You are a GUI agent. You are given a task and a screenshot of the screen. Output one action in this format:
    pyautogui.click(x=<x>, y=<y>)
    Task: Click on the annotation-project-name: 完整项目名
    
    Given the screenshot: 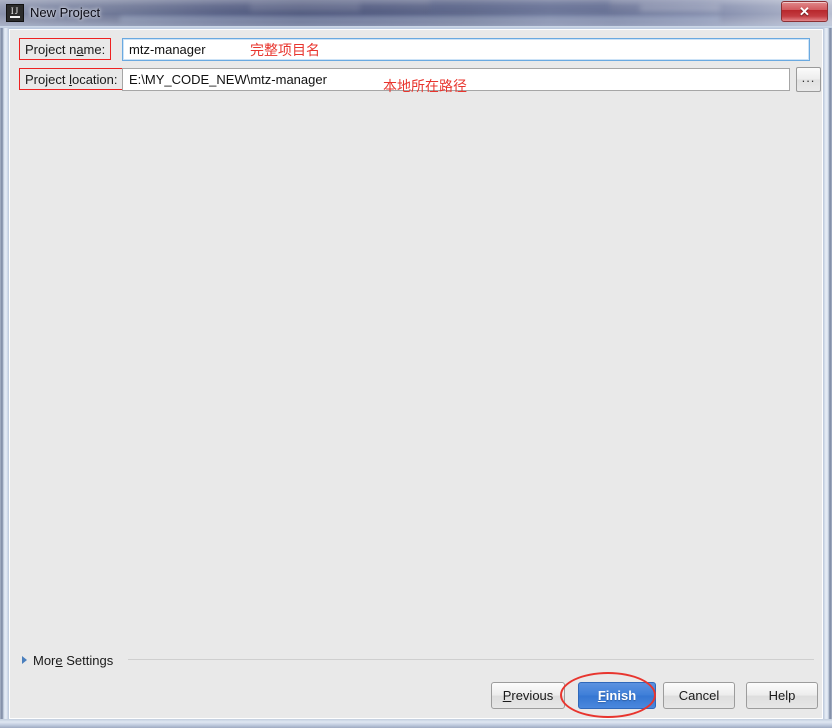 What is the action you would take?
    pyautogui.click(x=285, y=51)
    